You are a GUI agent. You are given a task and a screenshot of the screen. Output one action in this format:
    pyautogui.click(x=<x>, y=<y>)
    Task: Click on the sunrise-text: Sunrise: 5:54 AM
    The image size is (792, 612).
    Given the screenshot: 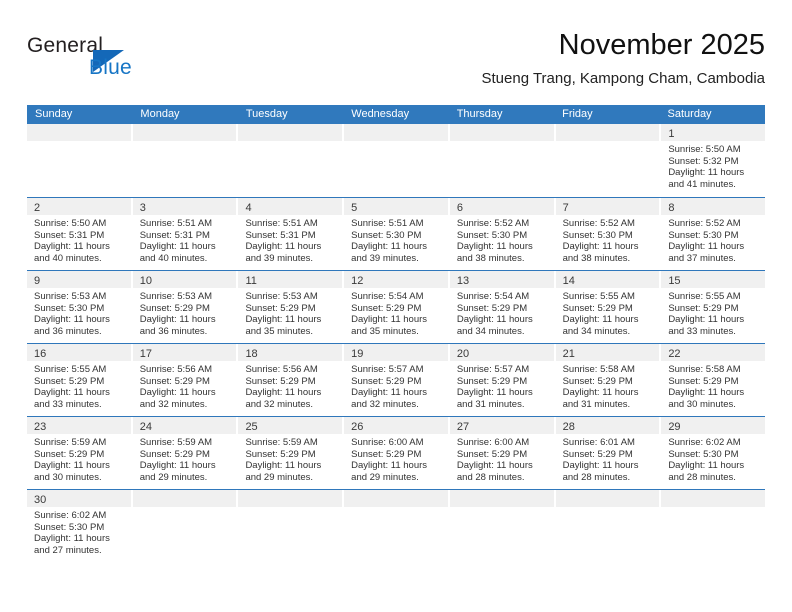 What is the action you would take?
    pyautogui.click(x=387, y=296)
    